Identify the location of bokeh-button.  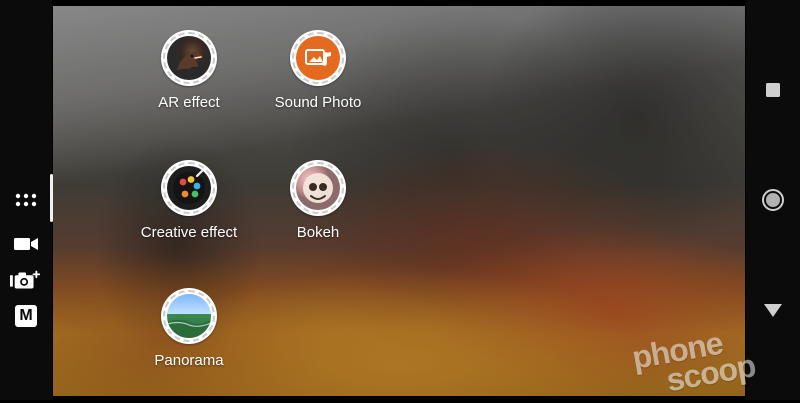
(318, 188).